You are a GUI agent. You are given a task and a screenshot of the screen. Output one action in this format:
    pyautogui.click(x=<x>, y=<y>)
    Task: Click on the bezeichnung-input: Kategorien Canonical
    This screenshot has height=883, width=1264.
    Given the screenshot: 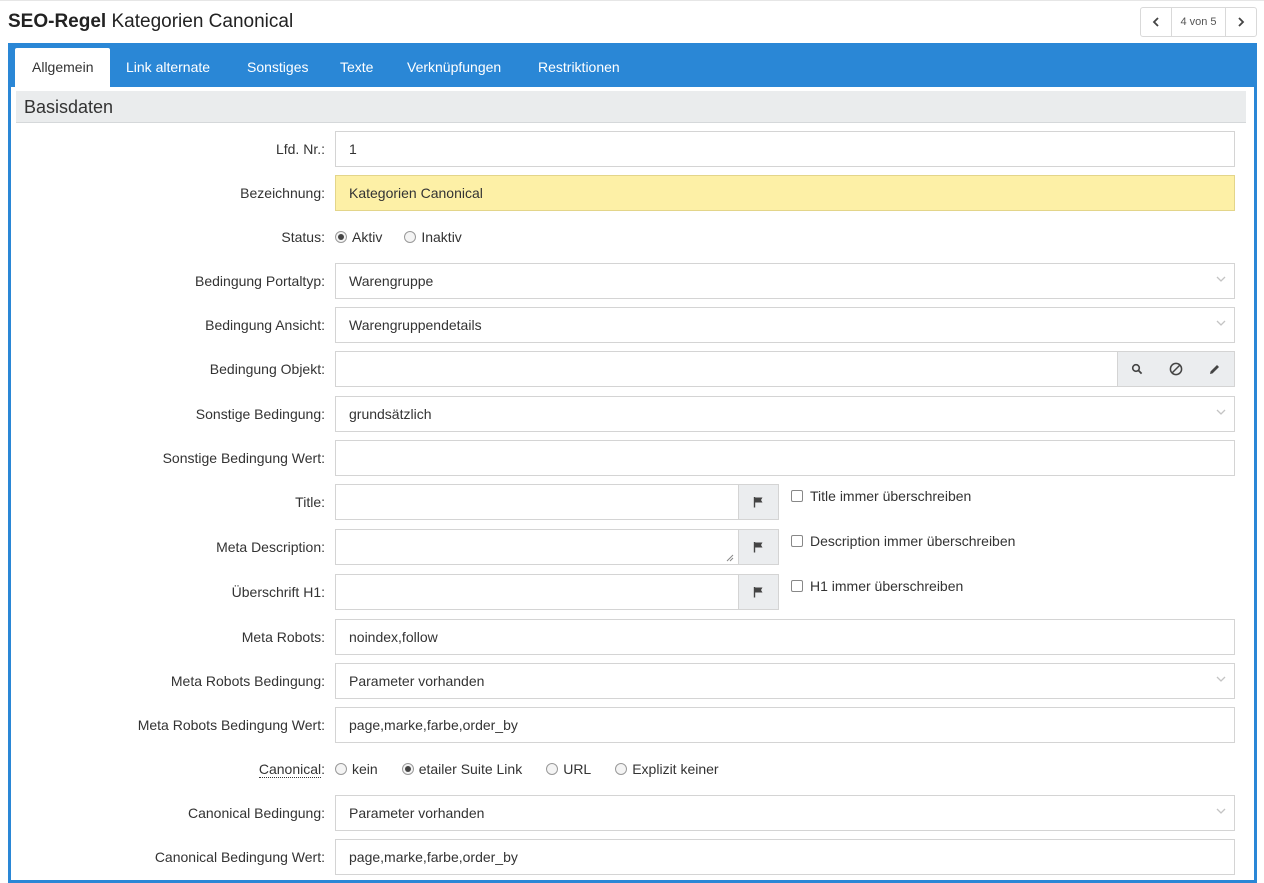 What is the action you would take?
    pyautogui.click(x=785, y=193)
    